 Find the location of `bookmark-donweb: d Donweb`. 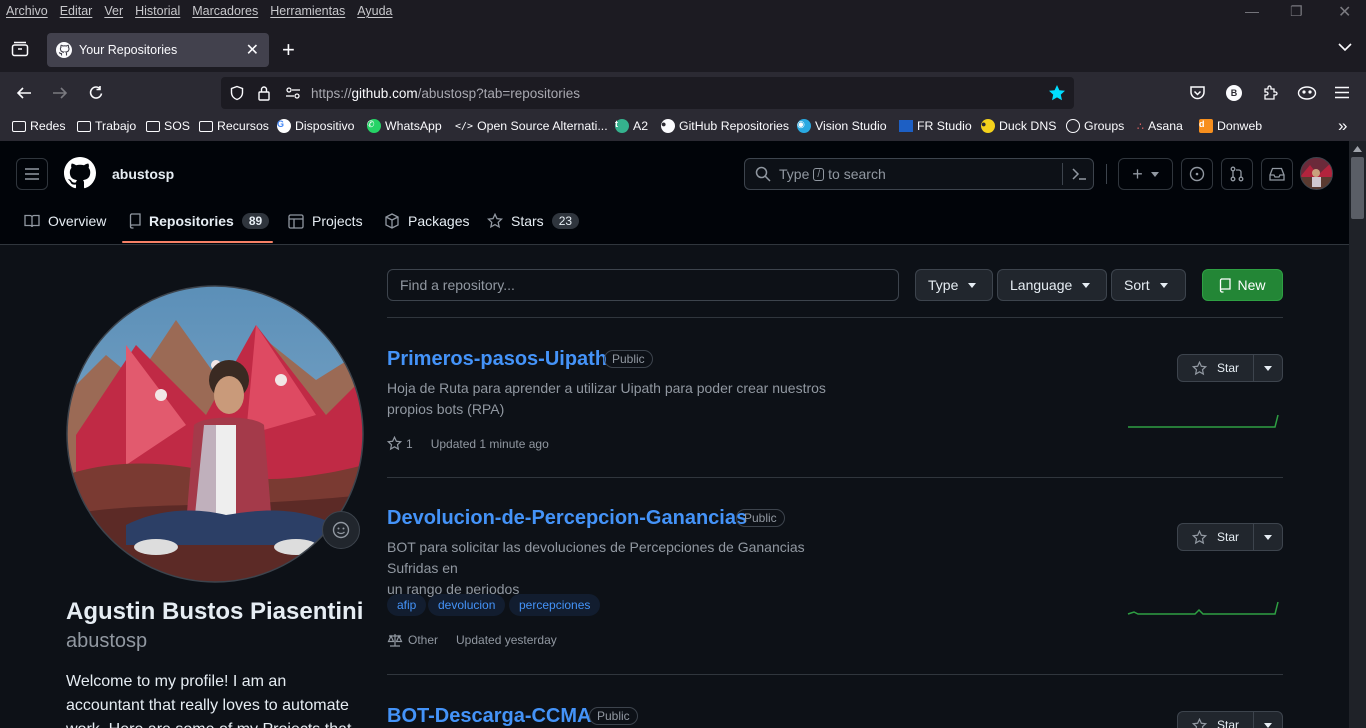

bookmark-donweb: d Donweb is located at coordinates (1230, 126).